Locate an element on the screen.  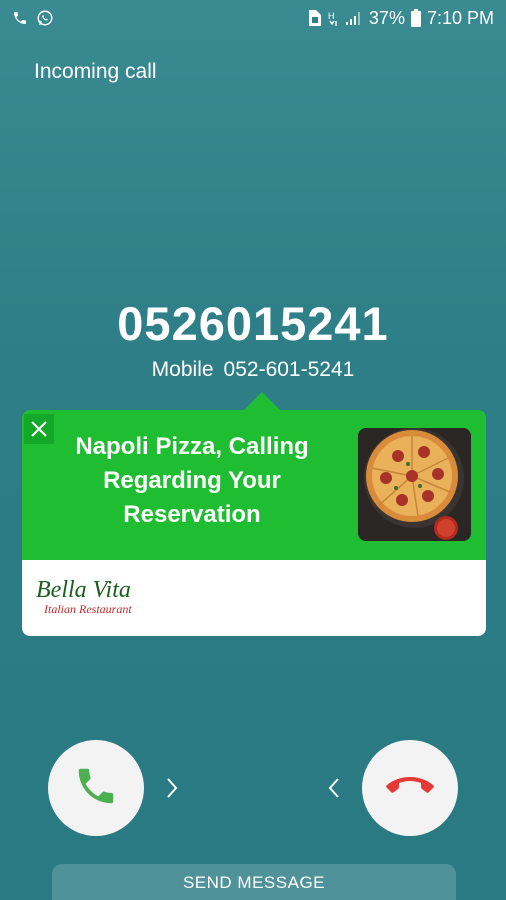
send-message-button: SEND MESSAGE is located at coordinates (254, 882).